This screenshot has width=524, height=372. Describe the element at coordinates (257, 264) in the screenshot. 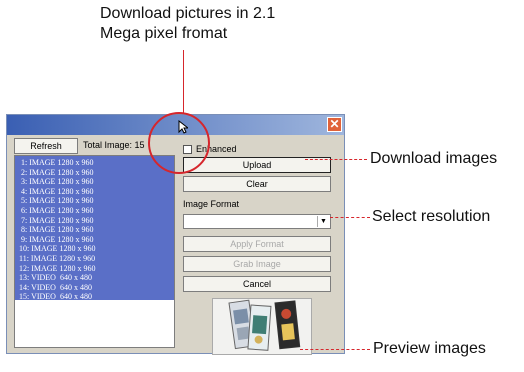

I see `grab-image-button: Grab Image` at that location.